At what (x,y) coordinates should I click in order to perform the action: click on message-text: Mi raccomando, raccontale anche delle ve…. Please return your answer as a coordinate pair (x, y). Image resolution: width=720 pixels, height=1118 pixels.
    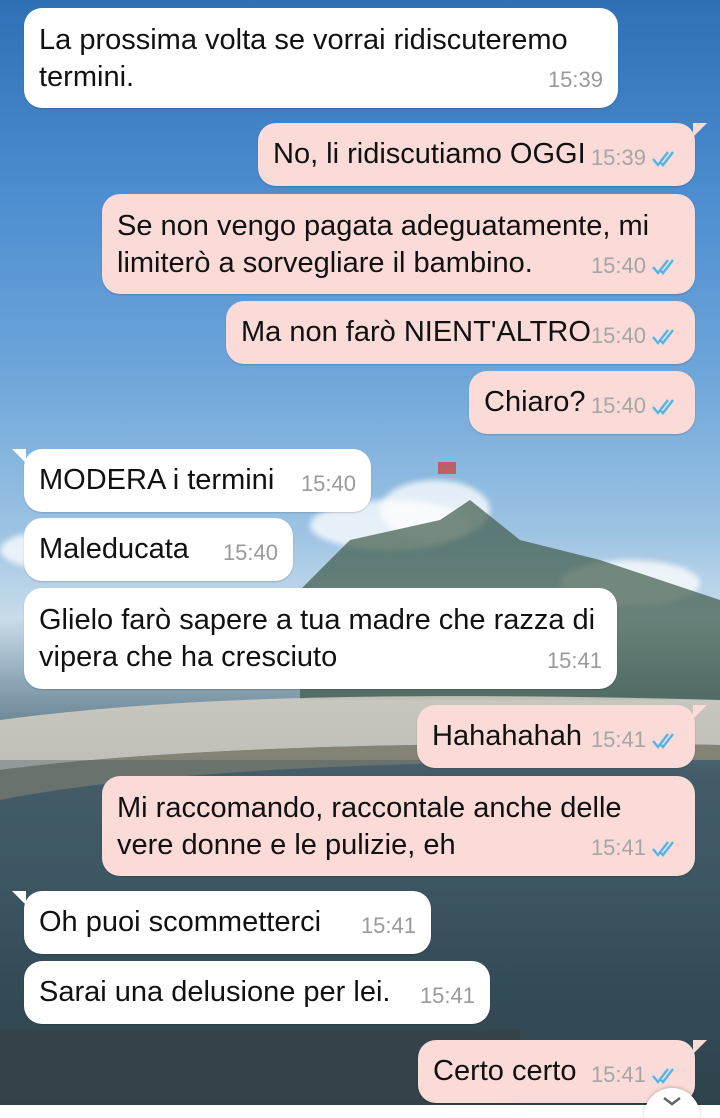
    Looking at the image, I should click on (369, 827).